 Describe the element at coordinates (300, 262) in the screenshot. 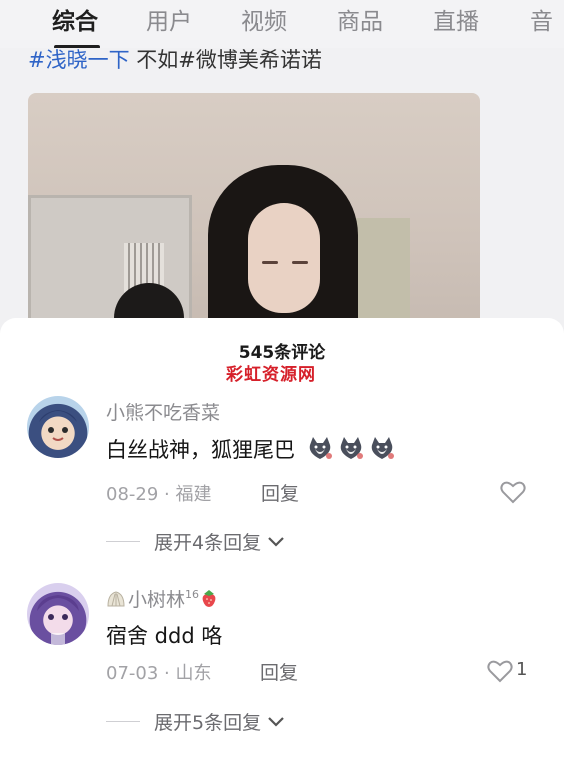

I see `photo-eye-right` at that location.